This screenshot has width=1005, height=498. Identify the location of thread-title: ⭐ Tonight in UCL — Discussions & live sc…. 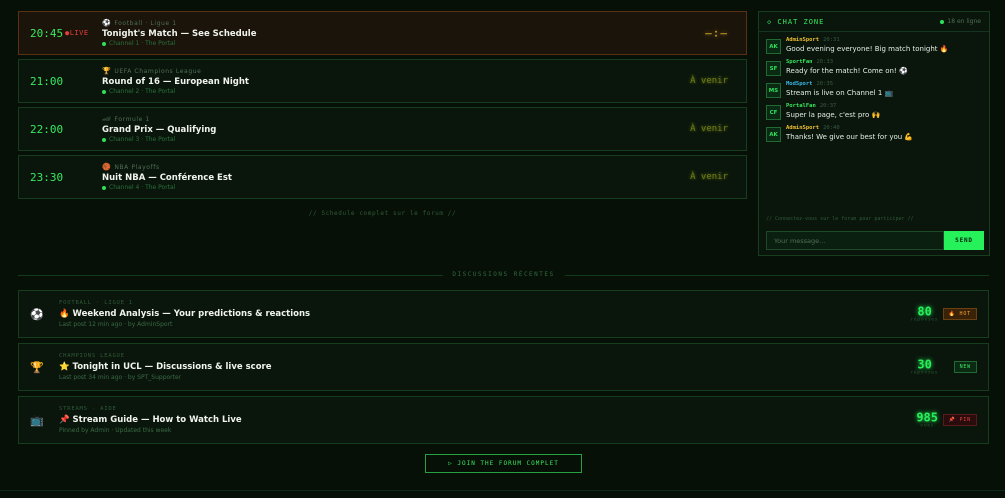
(165, 367).